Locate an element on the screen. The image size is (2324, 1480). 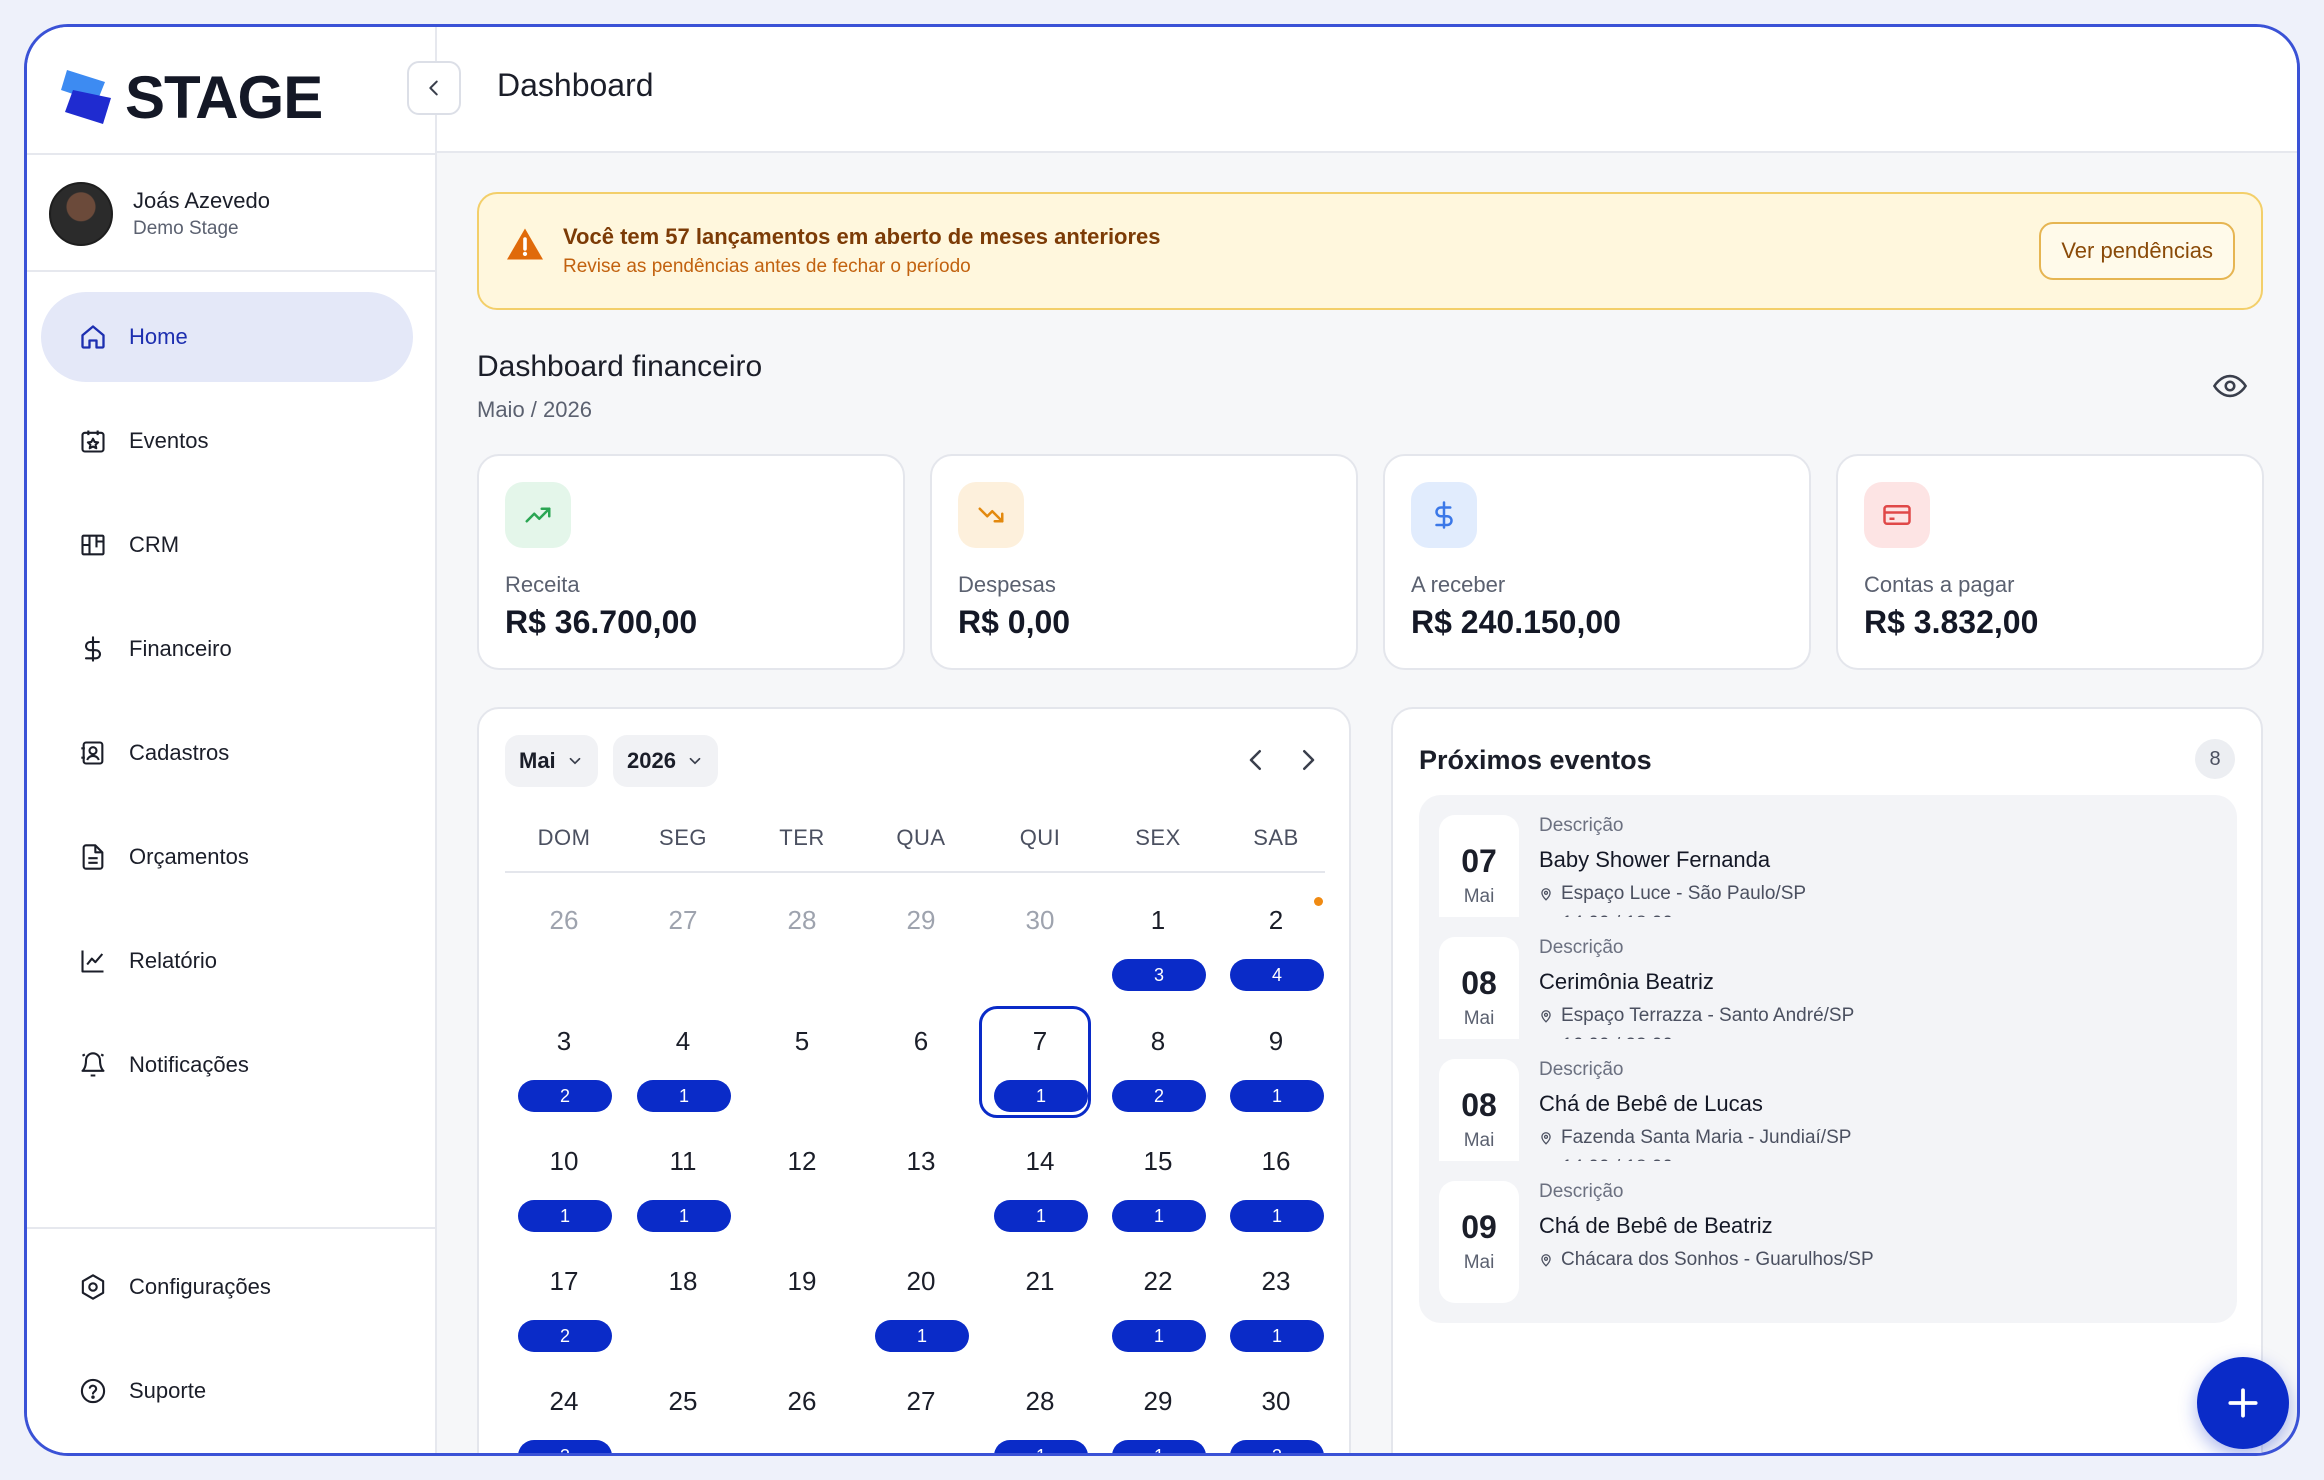
sidebar-item-crm: CRM is located at coordinates (227, 545).